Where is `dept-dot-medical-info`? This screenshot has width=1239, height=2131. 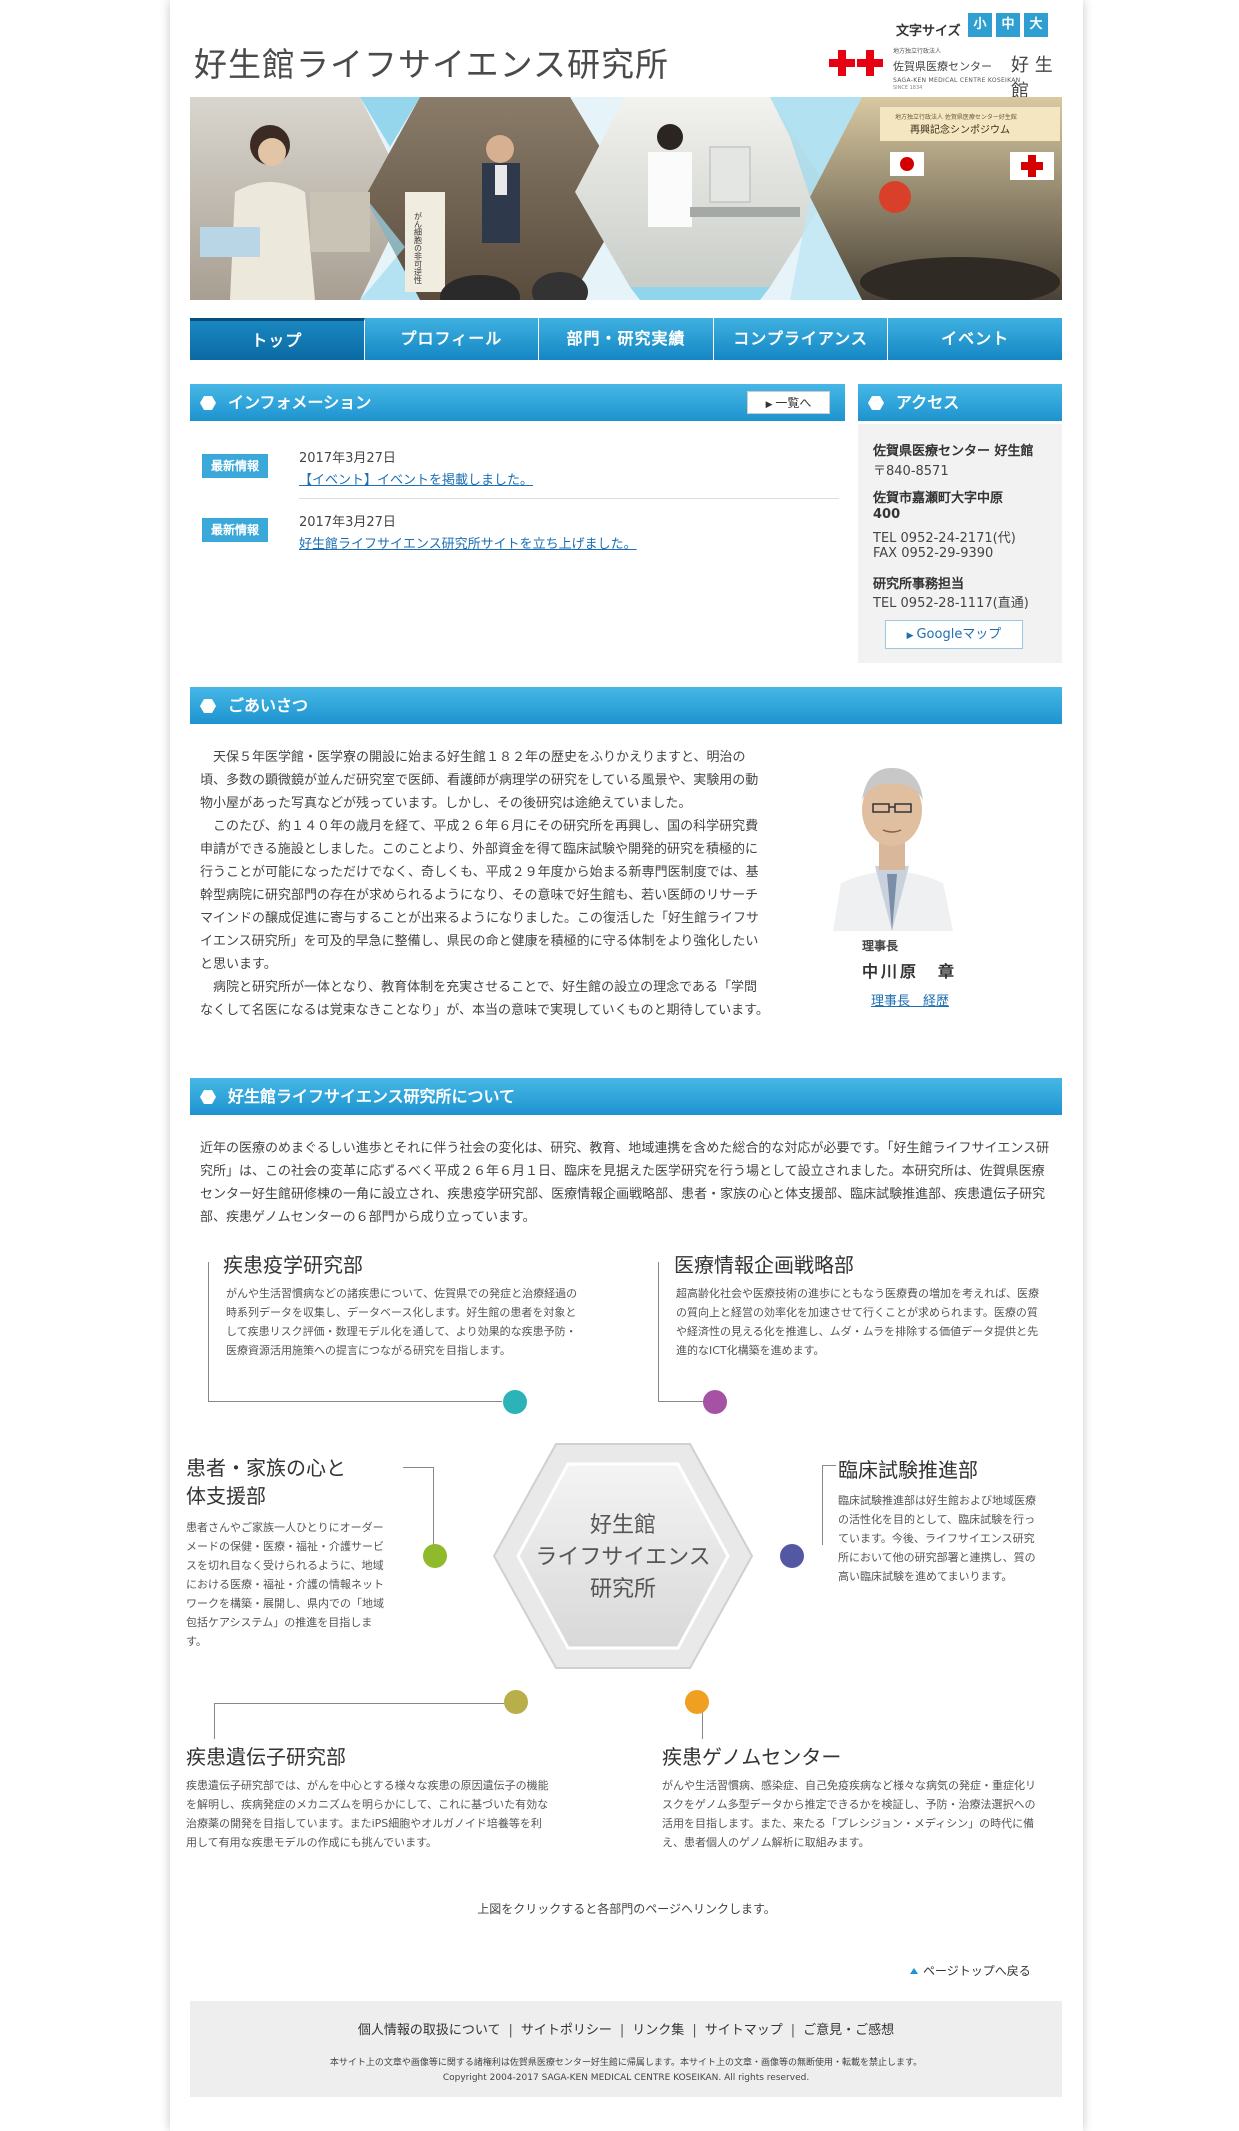
dept-dot-medical-info is located at coordinates (715, 1402).